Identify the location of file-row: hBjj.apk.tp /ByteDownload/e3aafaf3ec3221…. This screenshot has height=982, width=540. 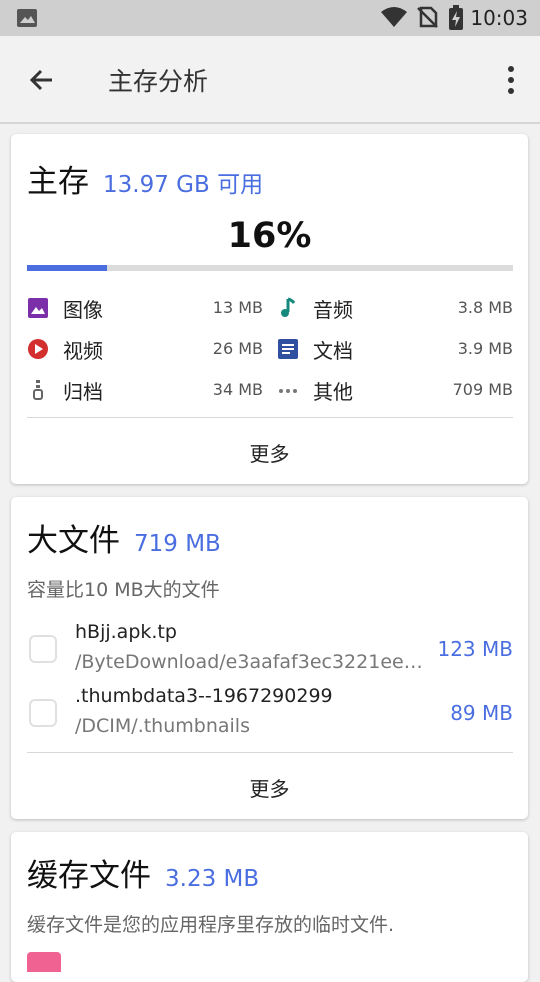
(270, 652).